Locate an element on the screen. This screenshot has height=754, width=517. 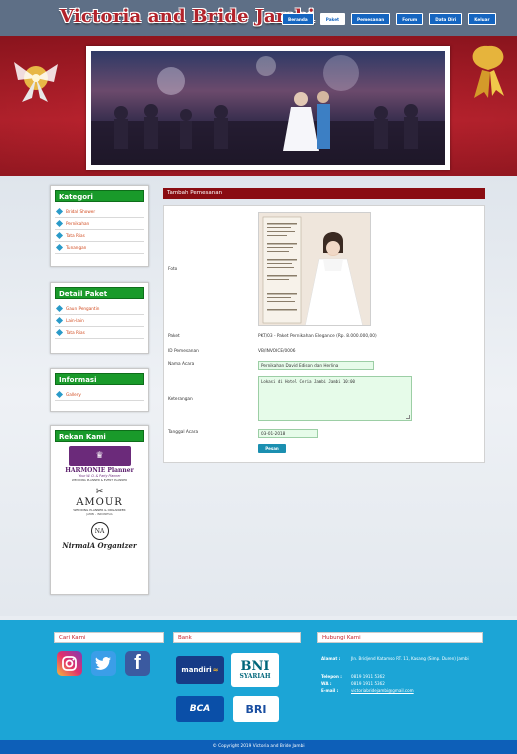
nav-pemesanan: Pemesanan is located at coordinates (371, 19).